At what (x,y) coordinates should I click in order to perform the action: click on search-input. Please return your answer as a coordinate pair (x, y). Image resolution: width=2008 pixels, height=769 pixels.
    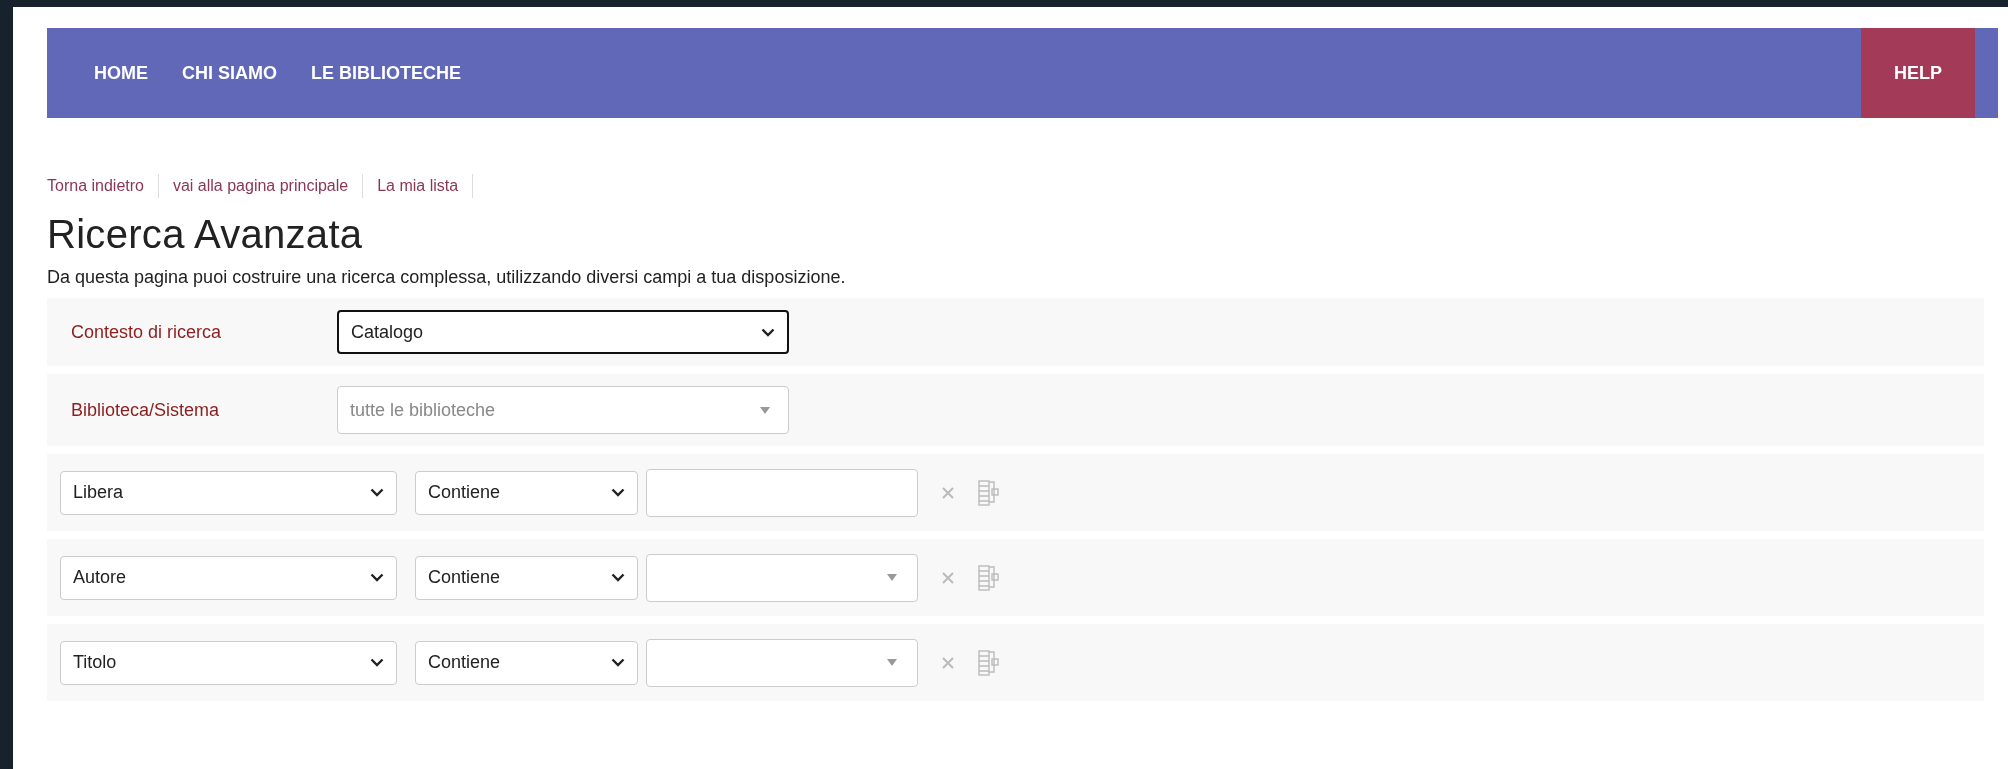
    Looking at the image, I should click on (782, 492).